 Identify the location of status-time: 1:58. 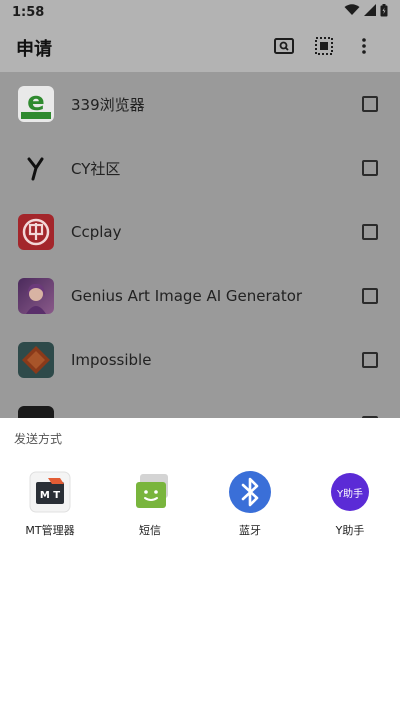
(28, 12).